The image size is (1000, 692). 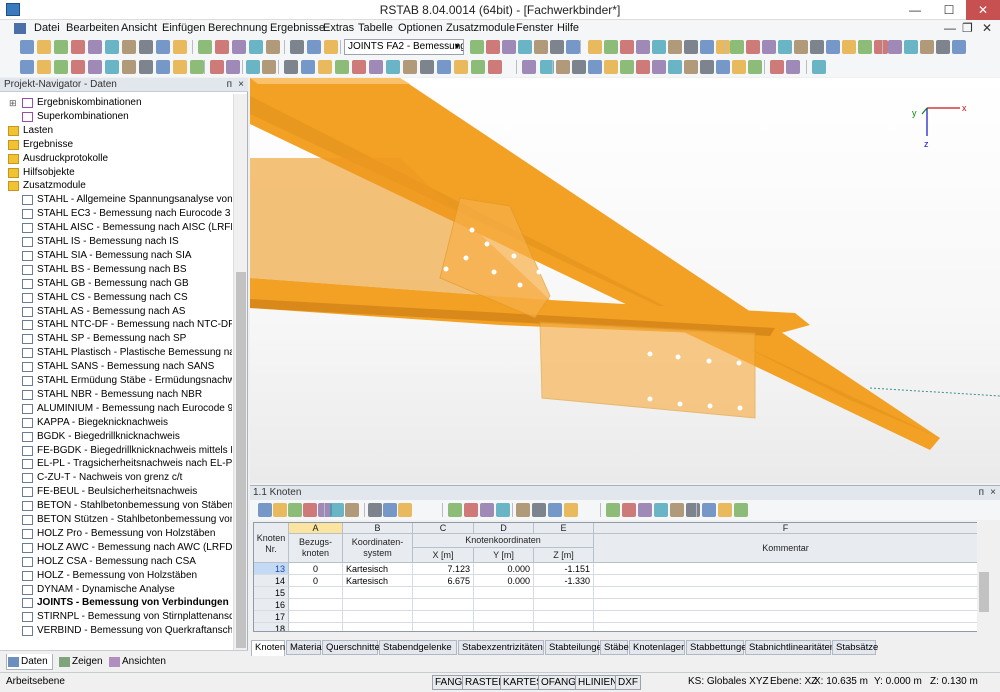 I want to click on tree-item: STAHL BS - Bemessung nach BS, so click(x=116, y=270).